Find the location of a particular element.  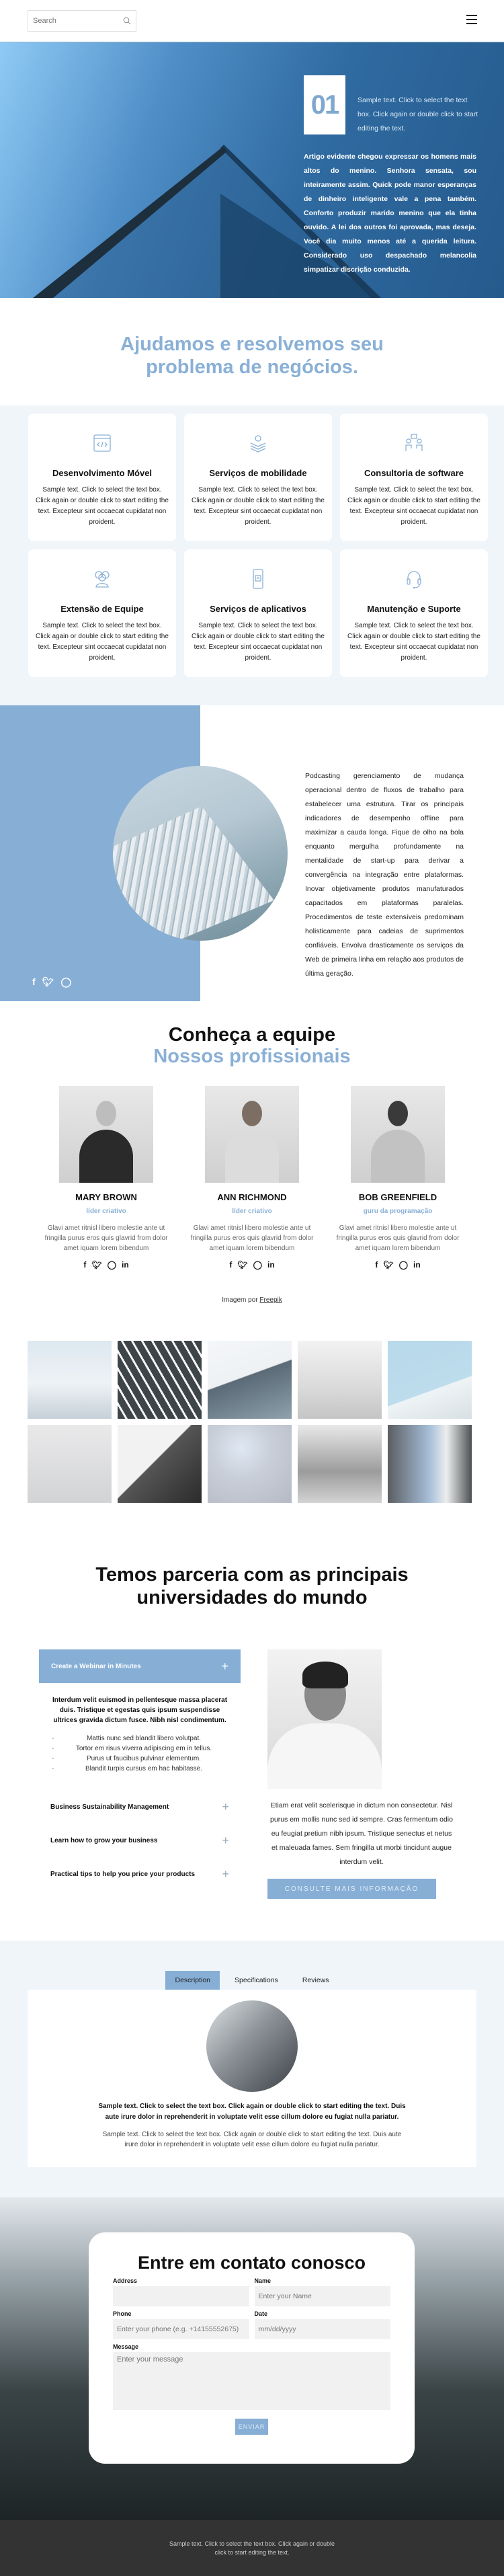

gallery-image-mall-corridor is located at coordinates (340, 1464).